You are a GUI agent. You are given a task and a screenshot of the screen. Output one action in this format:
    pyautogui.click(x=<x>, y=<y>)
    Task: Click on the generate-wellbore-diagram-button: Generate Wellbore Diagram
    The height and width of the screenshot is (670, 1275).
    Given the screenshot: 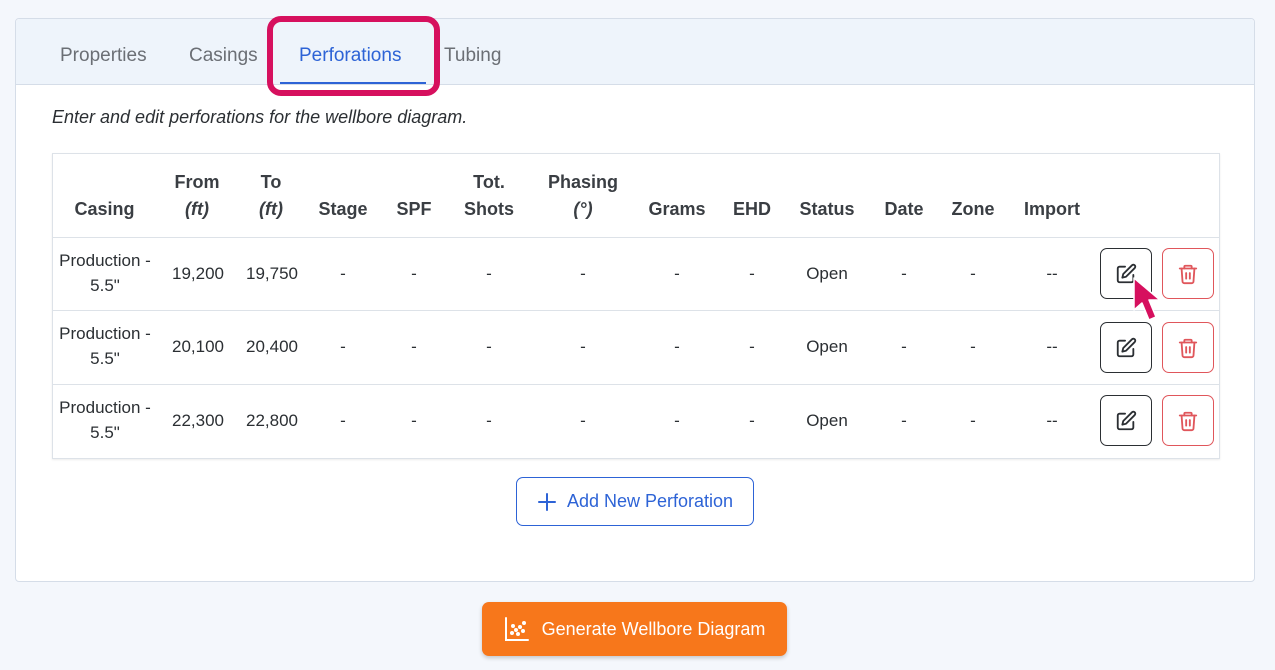 What is the action you would take?
    pyautogui.click(x=634, y=629)
    